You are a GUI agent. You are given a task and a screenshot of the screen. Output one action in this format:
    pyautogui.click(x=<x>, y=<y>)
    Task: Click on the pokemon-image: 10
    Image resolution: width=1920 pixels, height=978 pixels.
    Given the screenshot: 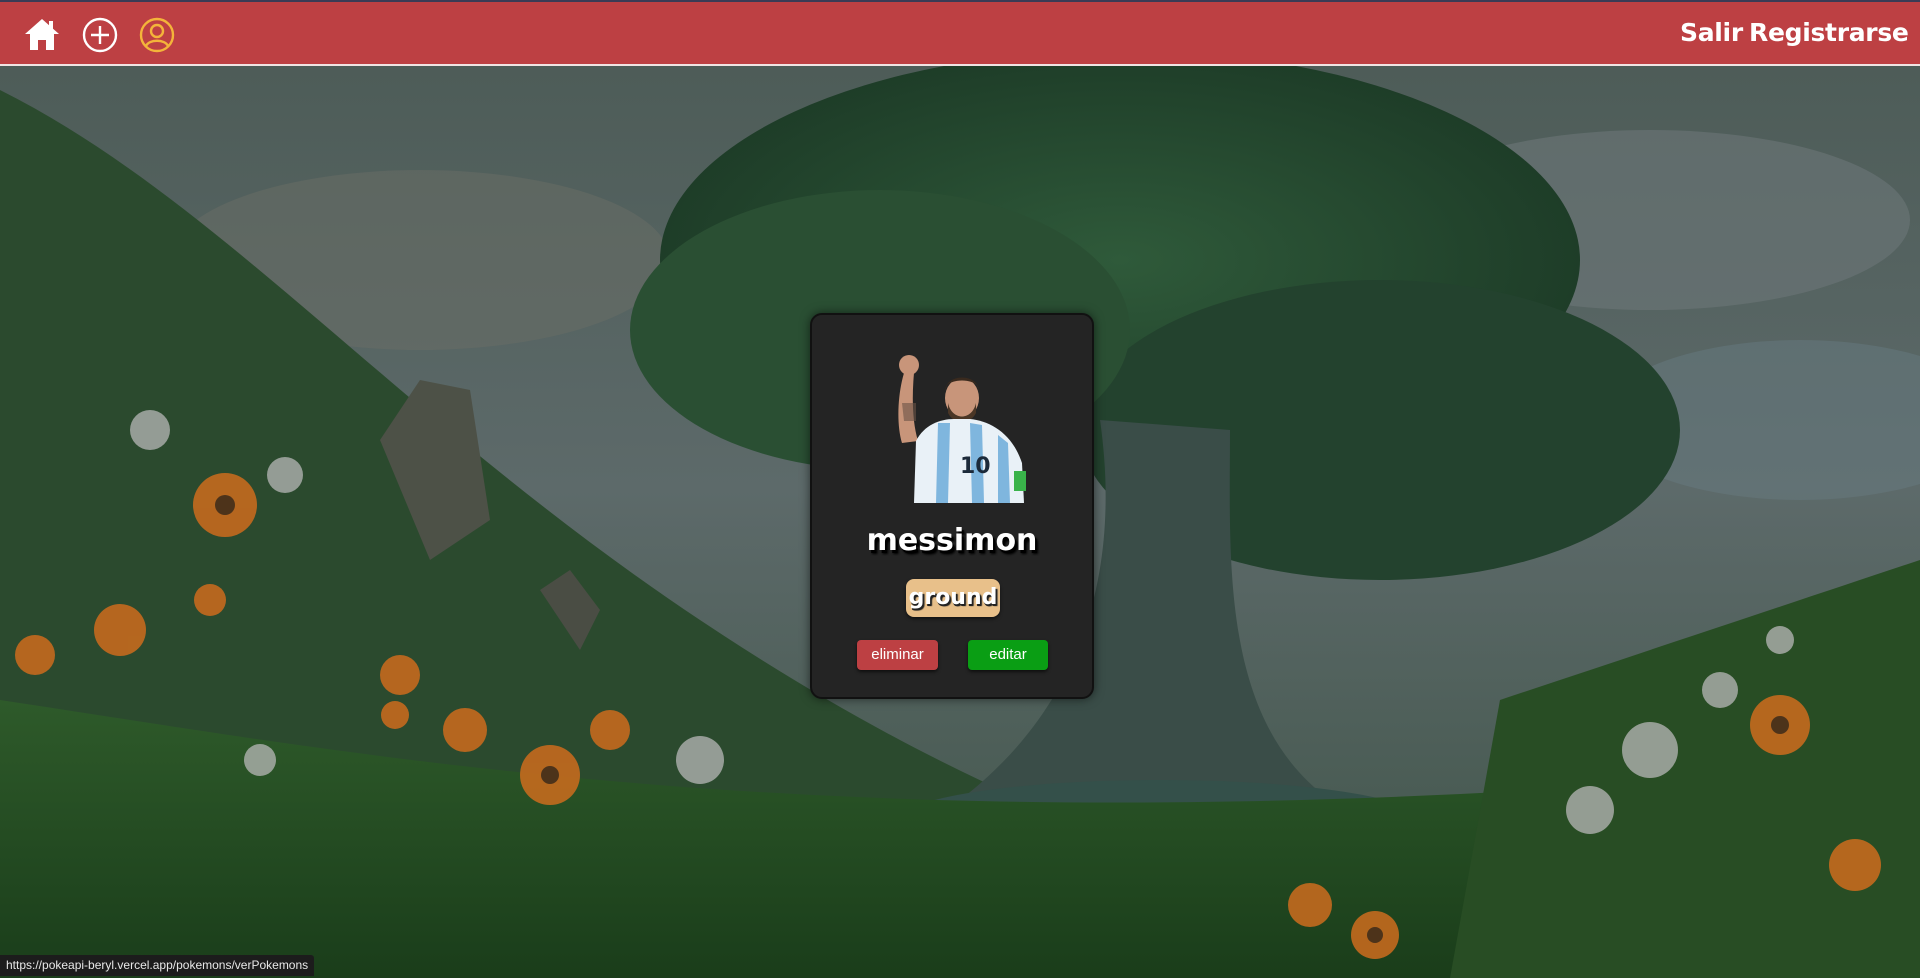 What is the action you would take?
    pyautogui.click(x=954, y=423)
    